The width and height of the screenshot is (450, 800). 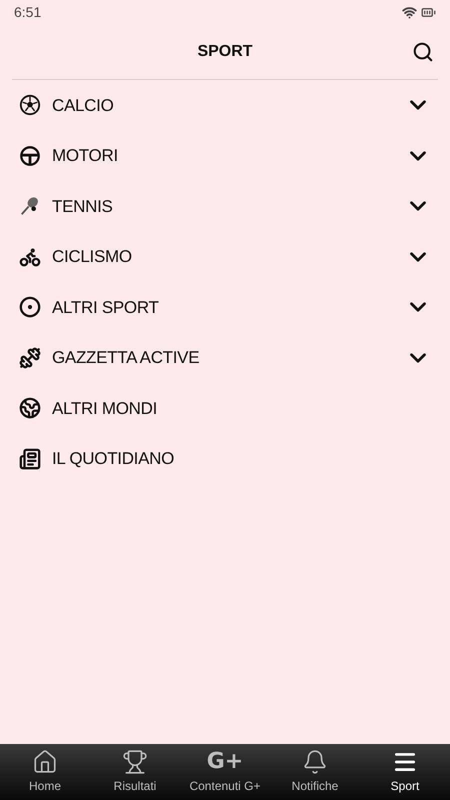 I want to click on status-time: 6:51, so click(x=28, y=12).